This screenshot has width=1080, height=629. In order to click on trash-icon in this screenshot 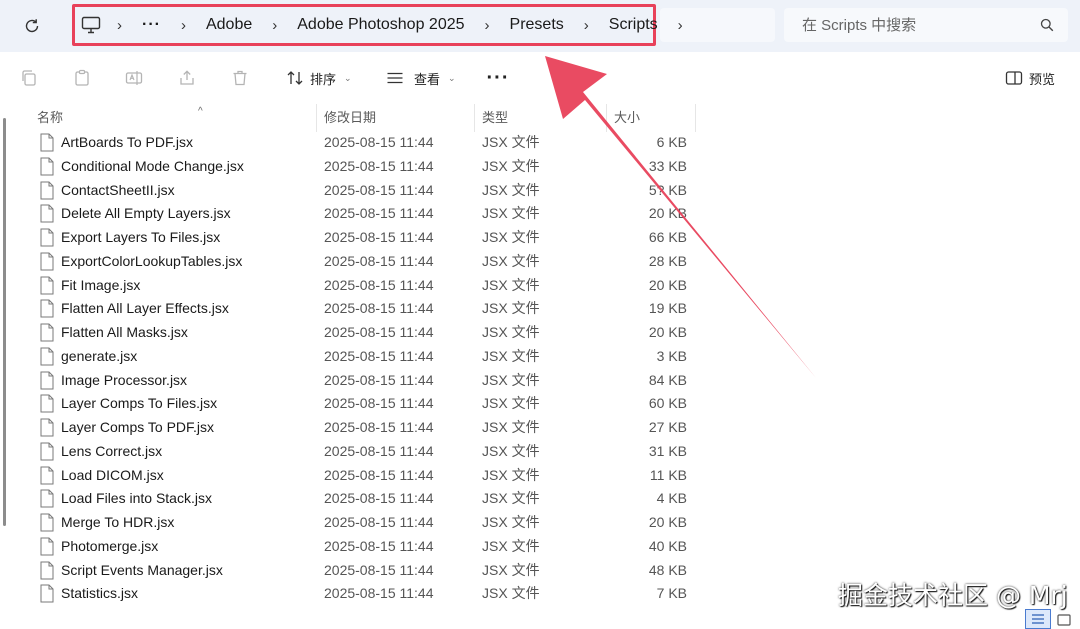, I will do `click(240, 78)`.